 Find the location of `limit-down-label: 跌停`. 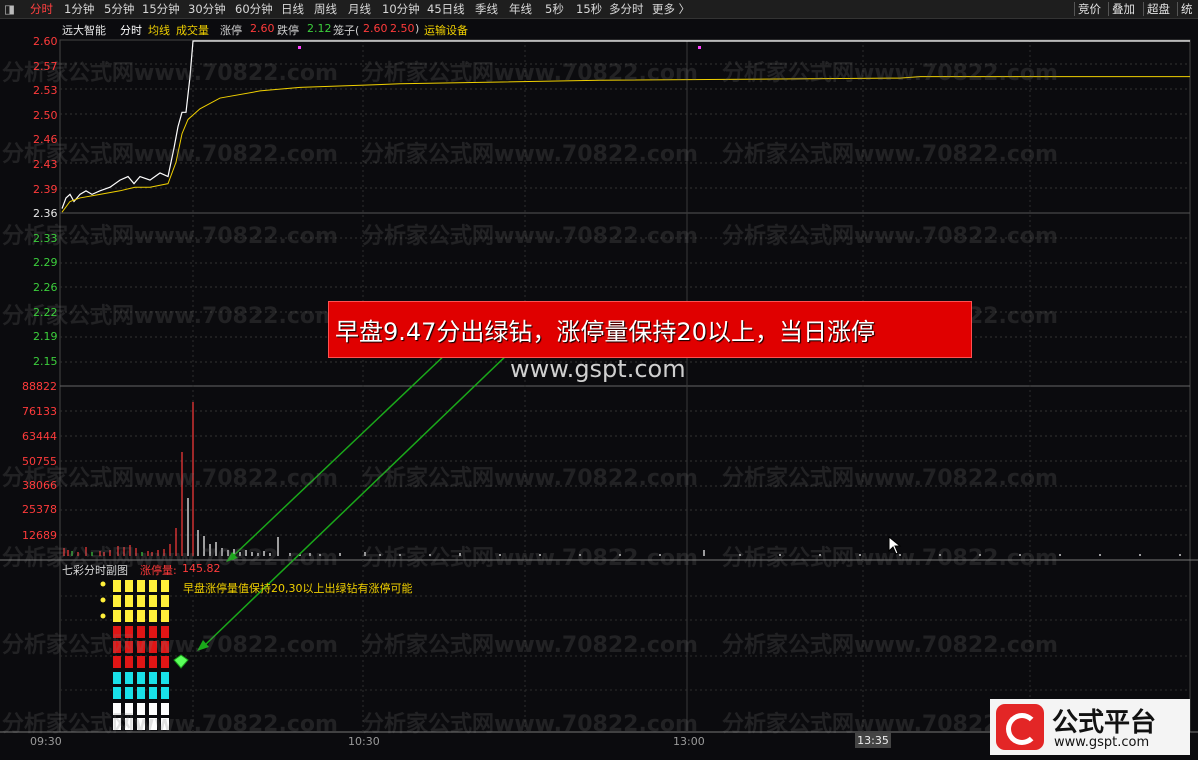

limit-down-label: 跌停 is located at coordinates (288, 30).